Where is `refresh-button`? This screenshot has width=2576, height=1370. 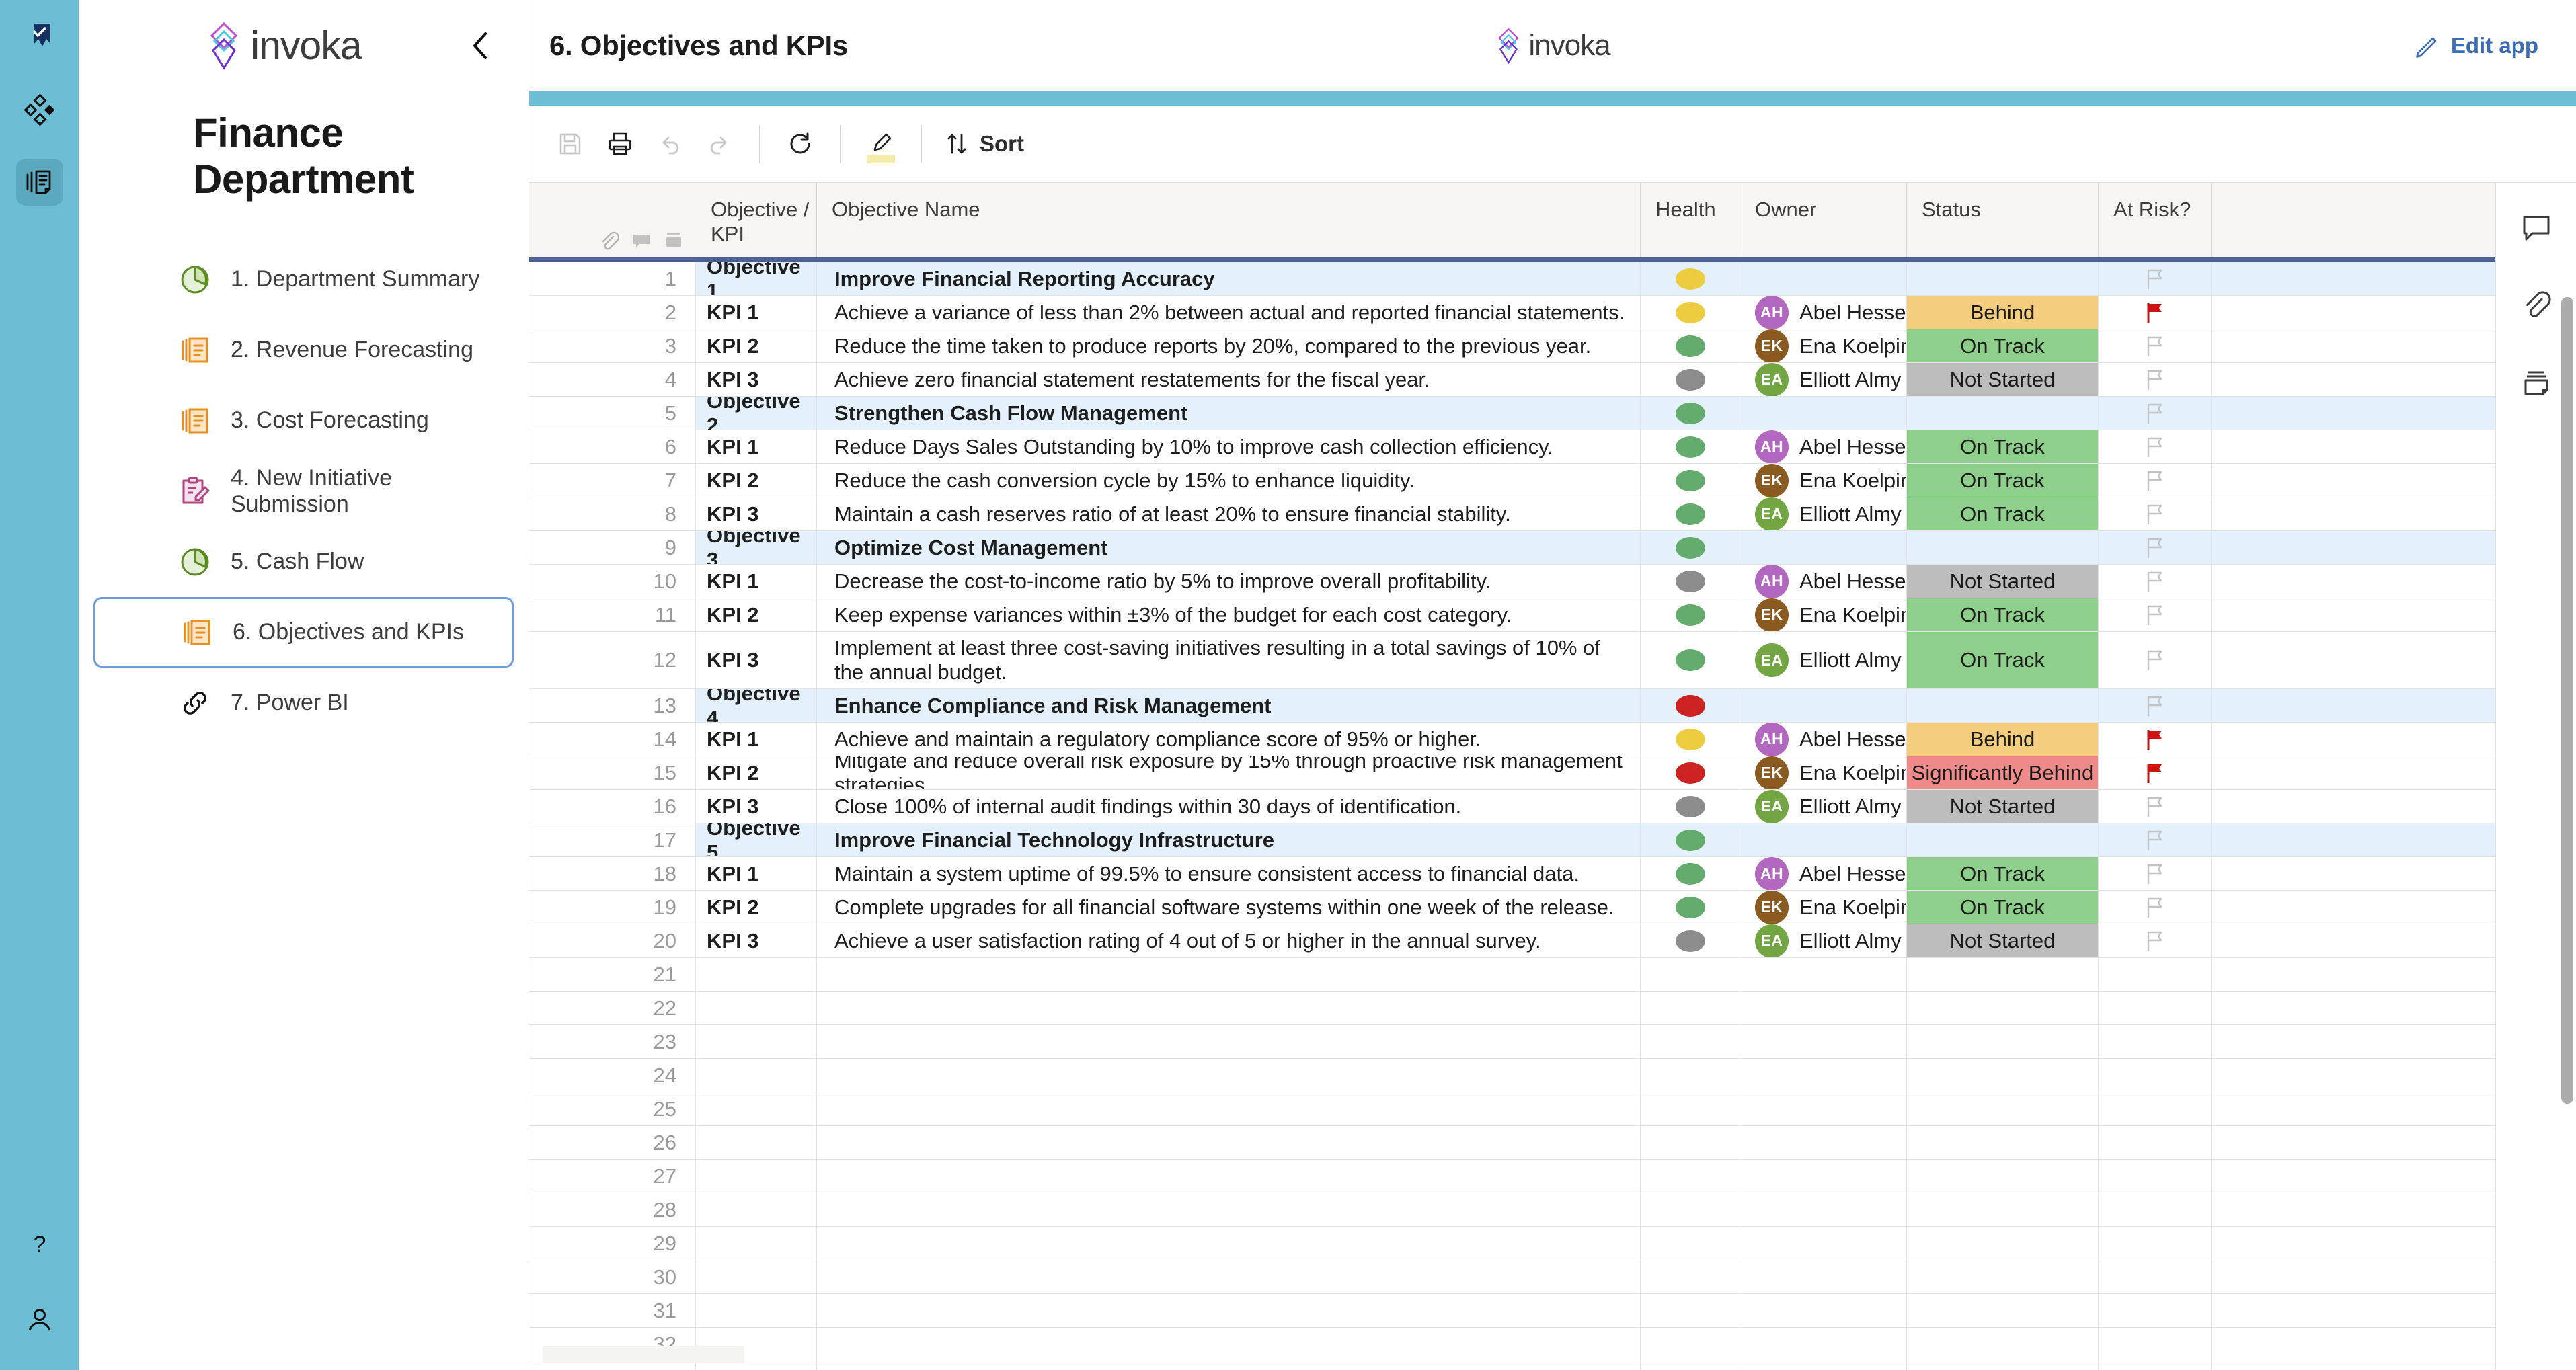
refresh-button is located at coordinates (800, 144).